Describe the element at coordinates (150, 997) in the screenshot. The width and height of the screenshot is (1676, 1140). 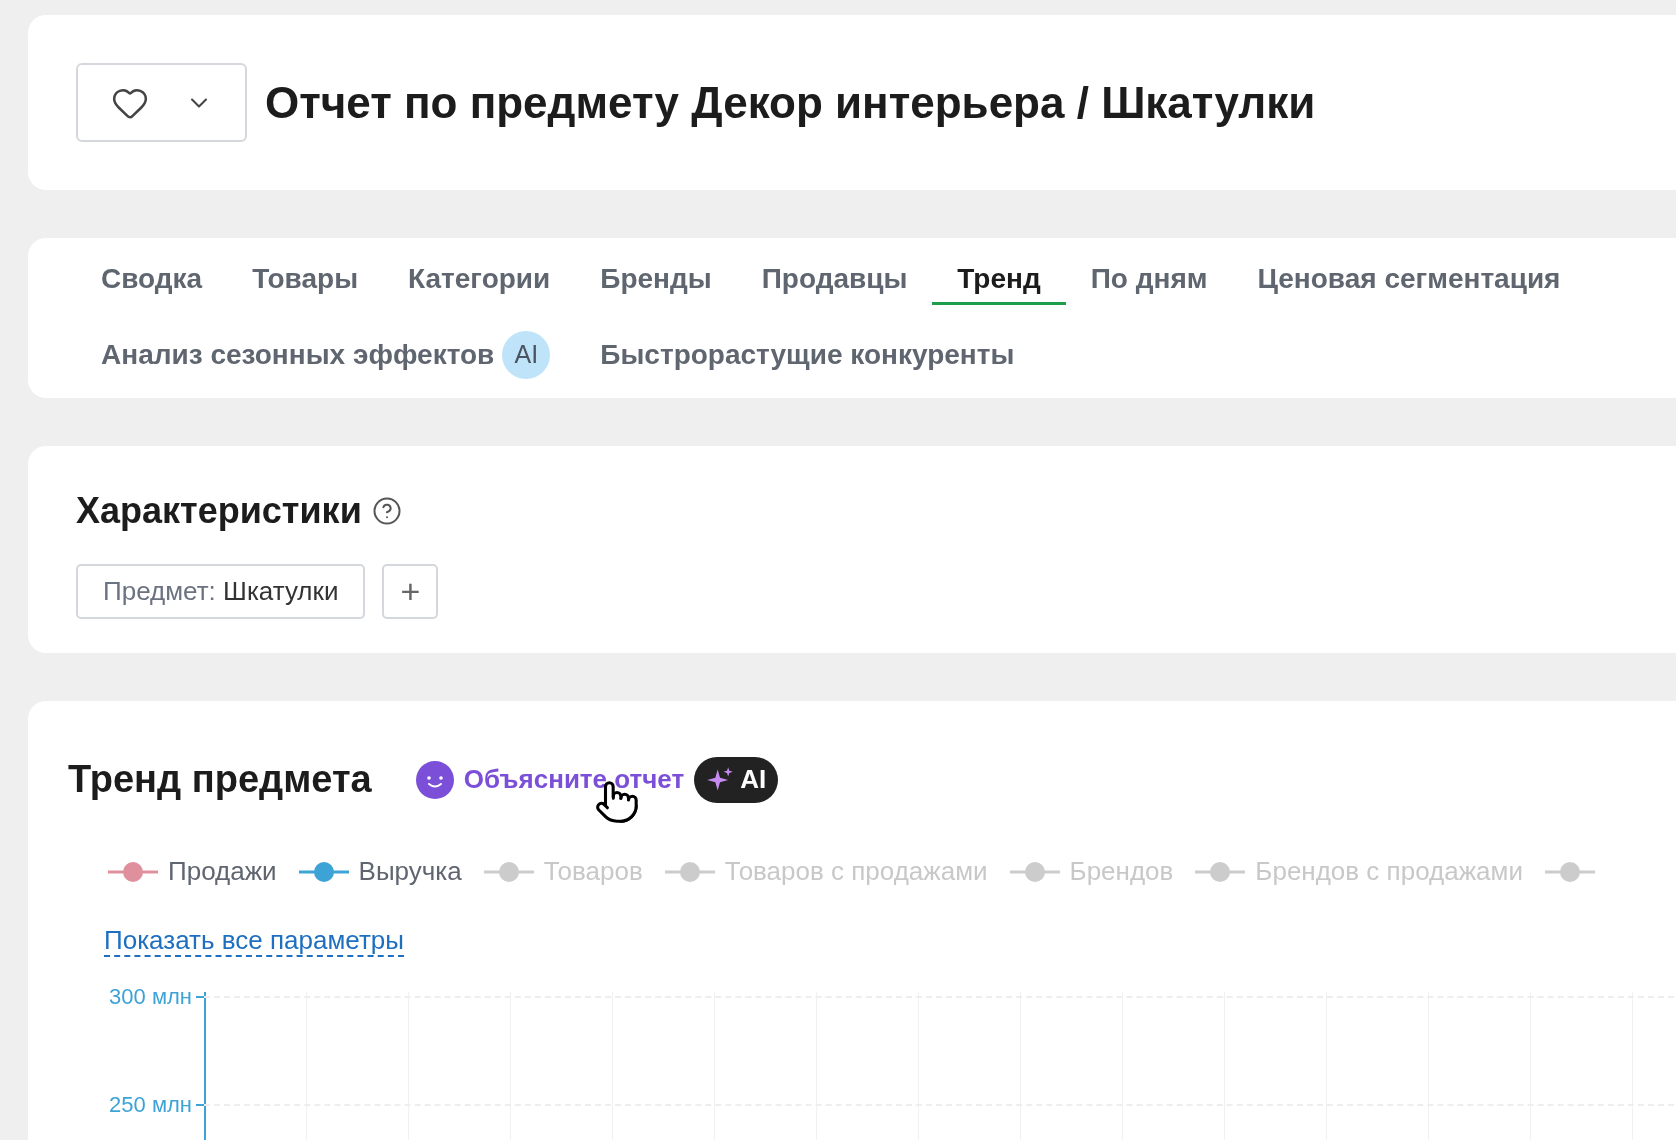
I see `axis-tick-label: 300 млн` at that location.